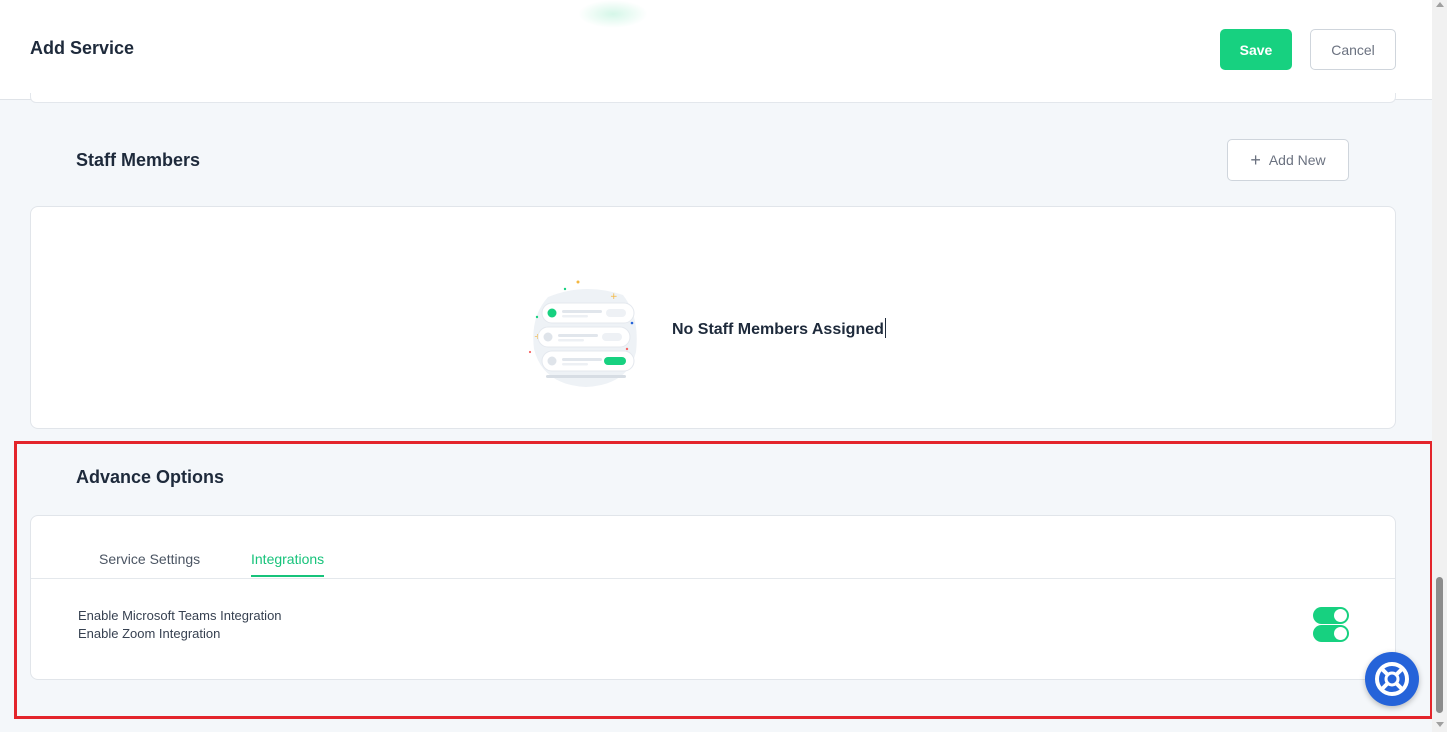  What do you see at coordinates (1297, 160) in the screenshot?
I see `add-new-label: Add New` at bounding box center [1297, 160].